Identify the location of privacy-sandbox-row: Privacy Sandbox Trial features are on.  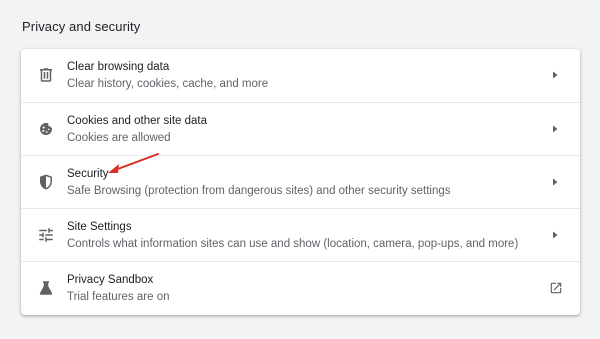
(300, 287).